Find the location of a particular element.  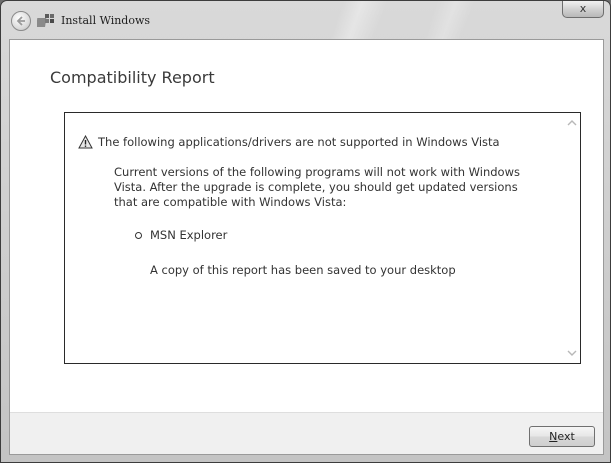

close-button: x is located at coordinates (583, 9).